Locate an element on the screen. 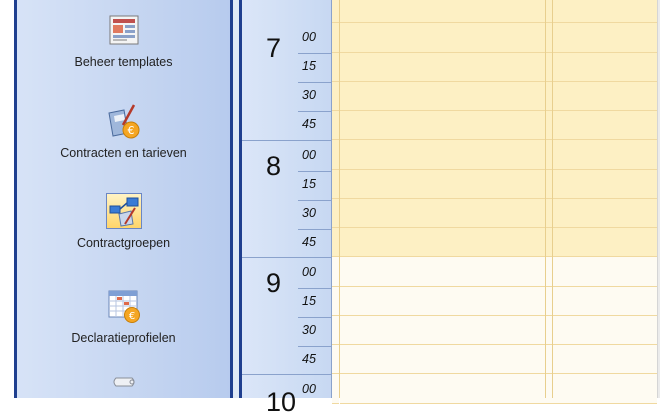  hour-block-10: 10 00 is located at coordinates (287, 395).